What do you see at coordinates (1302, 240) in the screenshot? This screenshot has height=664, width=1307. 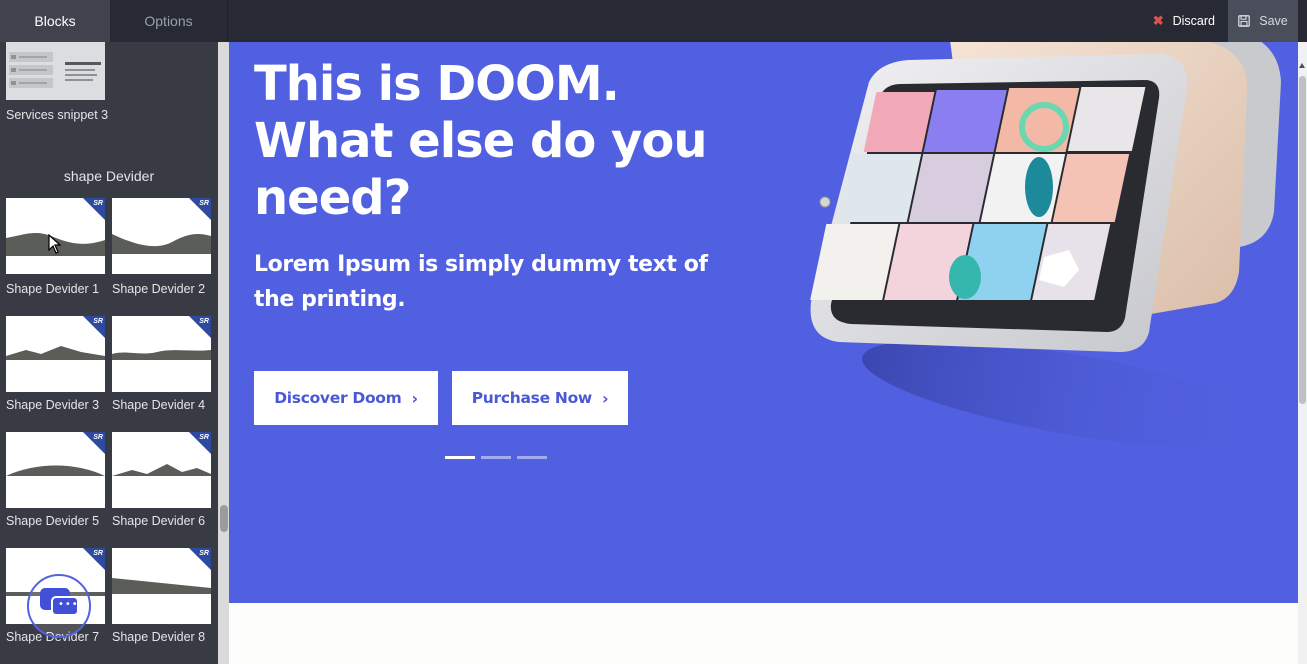 I see `page-scrollbar-thumb` at bounding box center [1302, 240].